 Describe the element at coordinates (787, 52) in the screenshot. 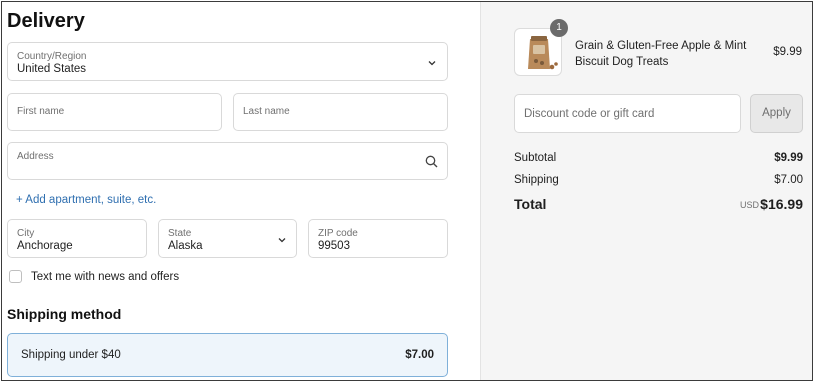

I see `product-price: $9.99` at that location.